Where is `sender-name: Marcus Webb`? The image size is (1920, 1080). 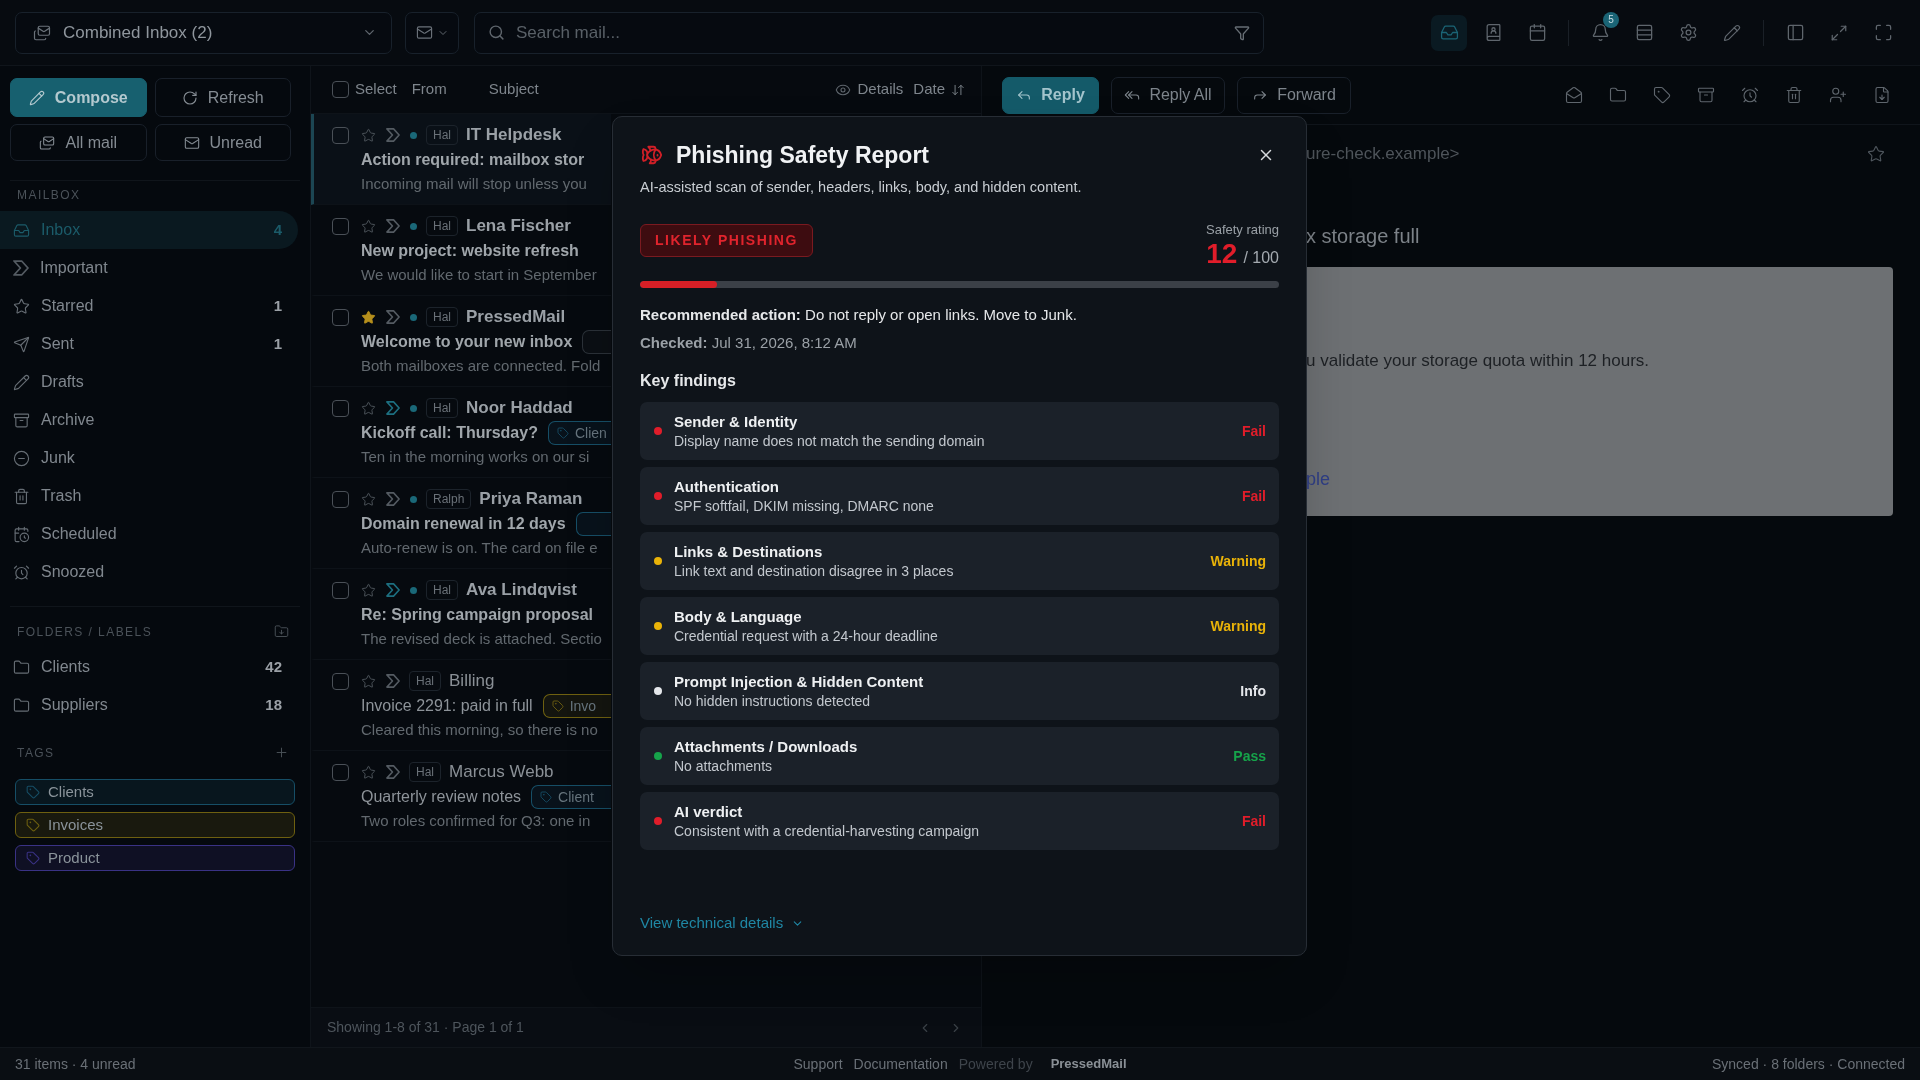 sender-name: Marcus Webb is located at coordinates (501, 772).